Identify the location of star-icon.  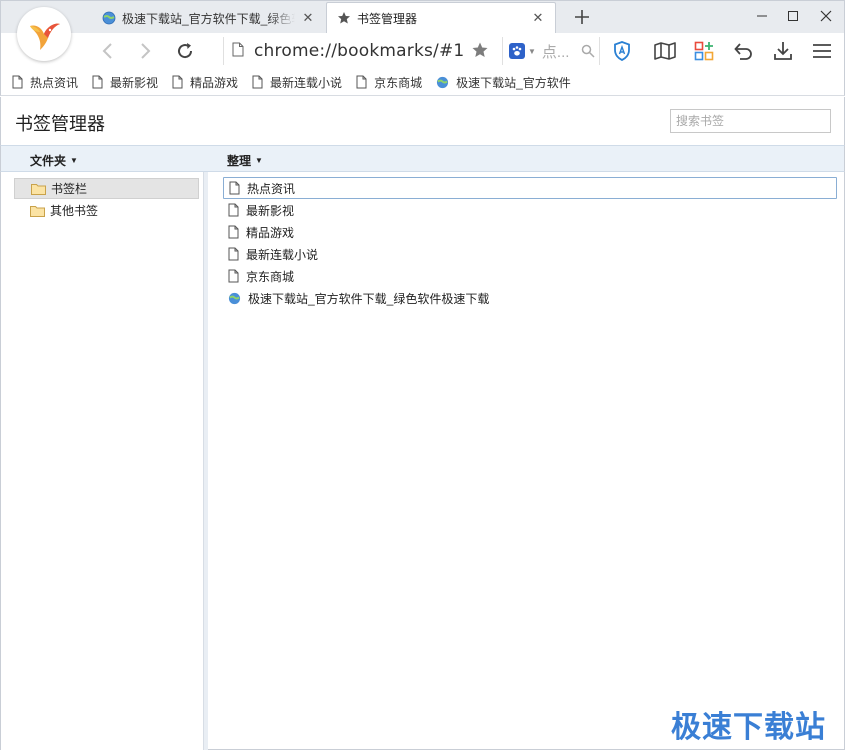
(344, 18).